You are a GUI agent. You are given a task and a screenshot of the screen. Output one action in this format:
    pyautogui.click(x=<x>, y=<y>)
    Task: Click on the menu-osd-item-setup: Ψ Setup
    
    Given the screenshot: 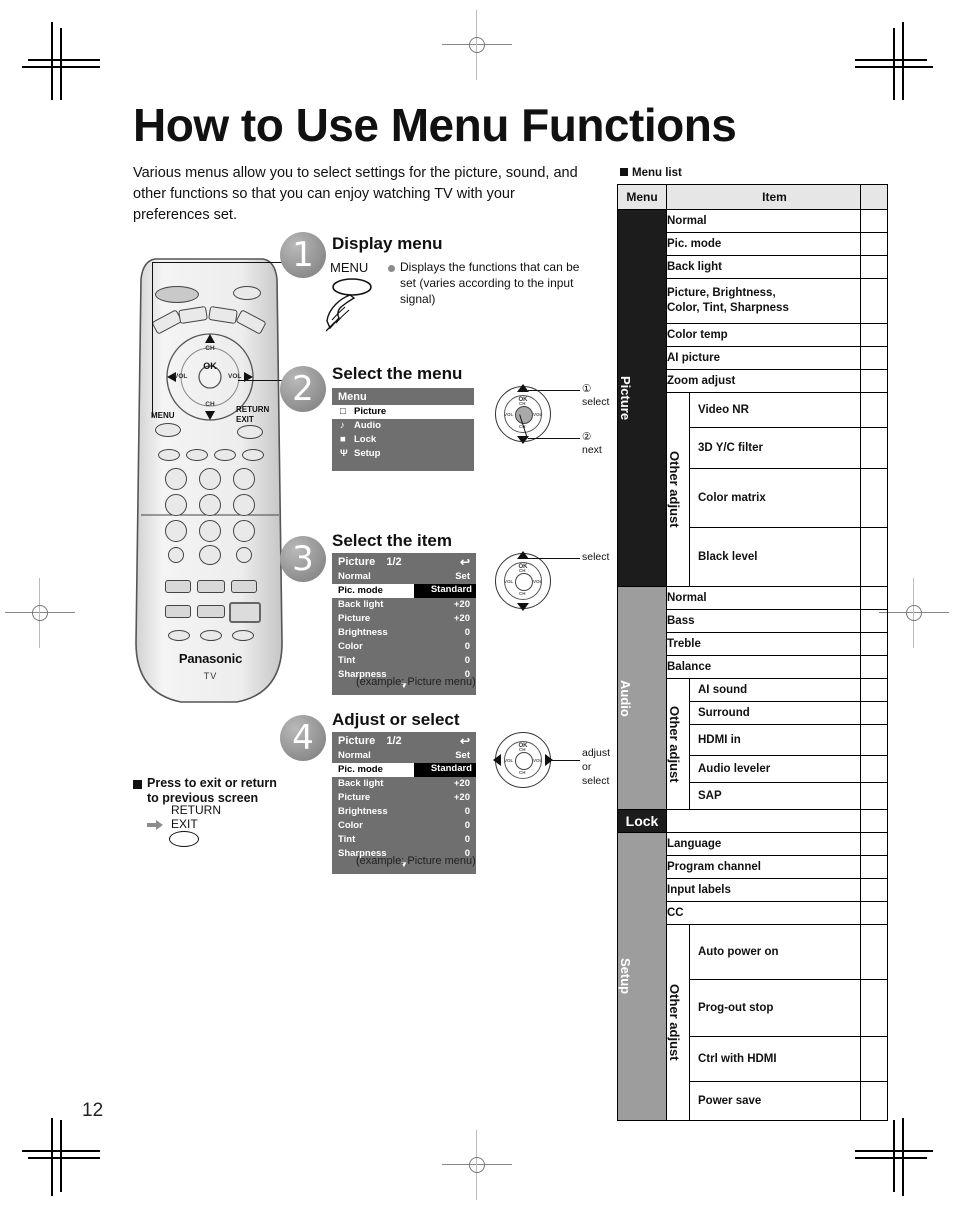 What is the action you would take?
    pyautogui.click(x=403, y=454)
    